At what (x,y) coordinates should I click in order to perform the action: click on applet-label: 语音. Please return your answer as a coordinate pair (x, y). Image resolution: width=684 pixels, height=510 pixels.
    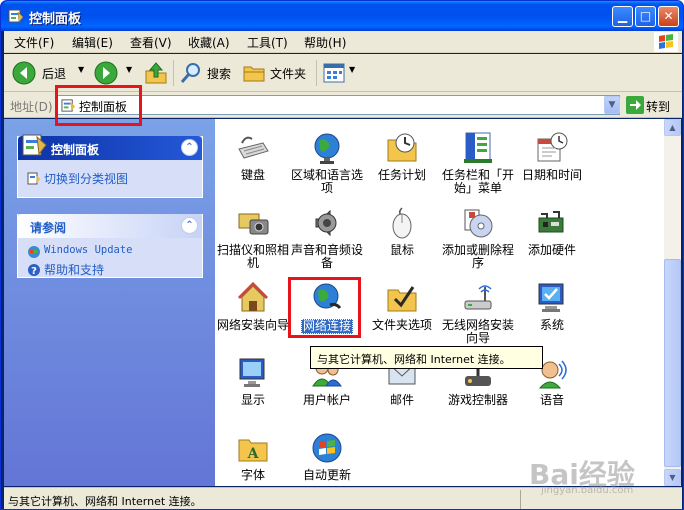
    Looking at the image, I should click on (551, 400).